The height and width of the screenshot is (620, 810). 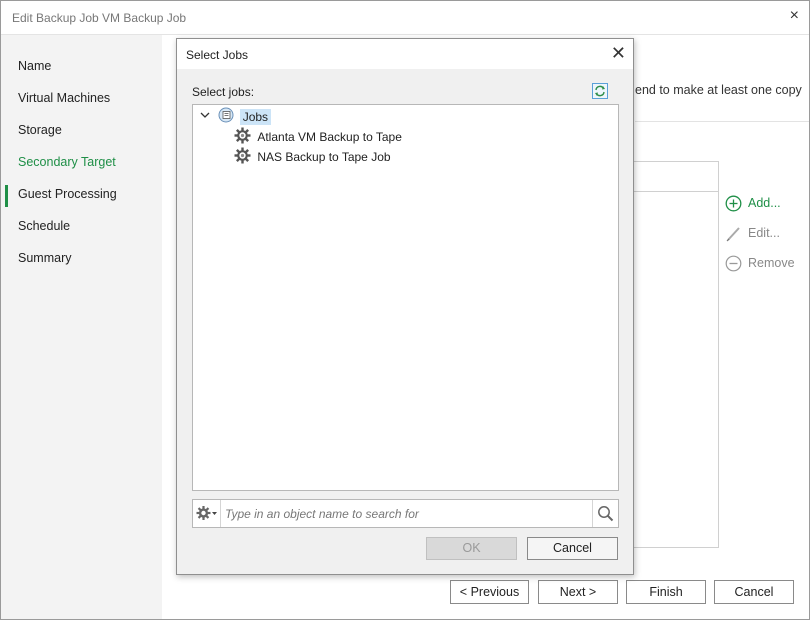 What do you see at coordinates (6, 196) in the screenshot?
I see `active-step-marker` at bounding box center [6, 196].